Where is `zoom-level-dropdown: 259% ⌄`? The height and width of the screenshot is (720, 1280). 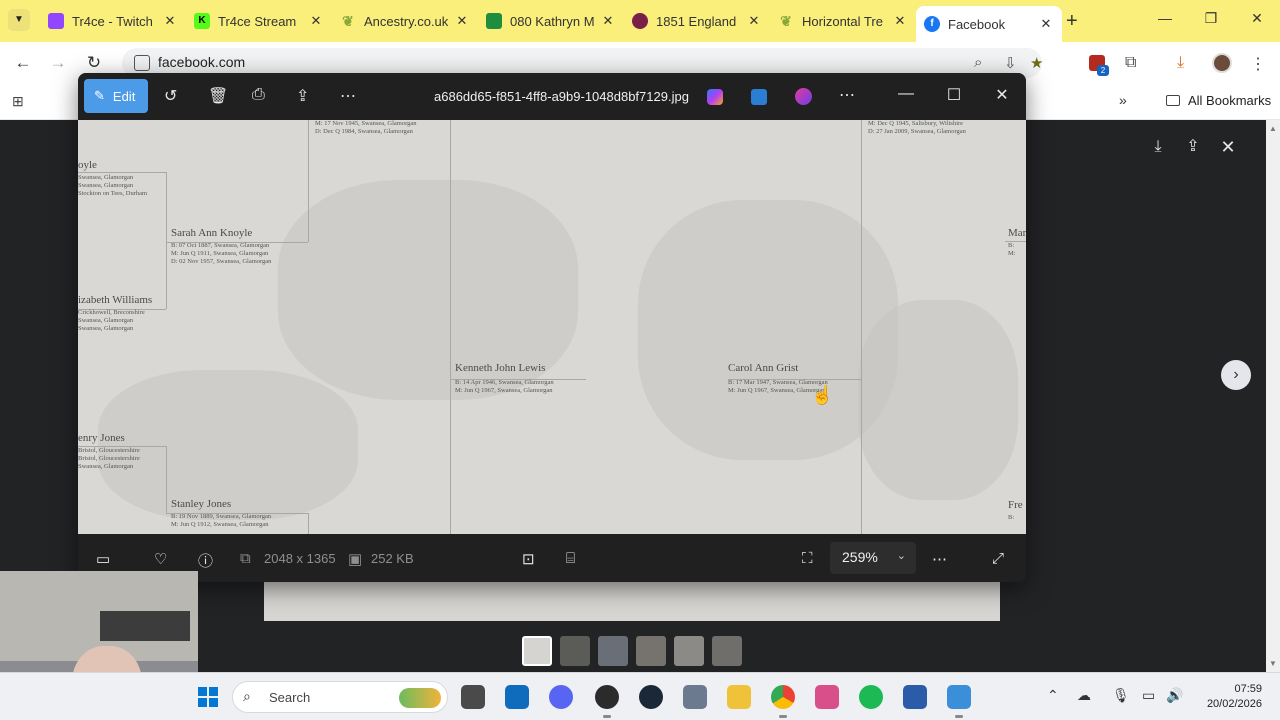
zoom-level-dropdown: 259% ⌄ is located at coordinates (873, 558).